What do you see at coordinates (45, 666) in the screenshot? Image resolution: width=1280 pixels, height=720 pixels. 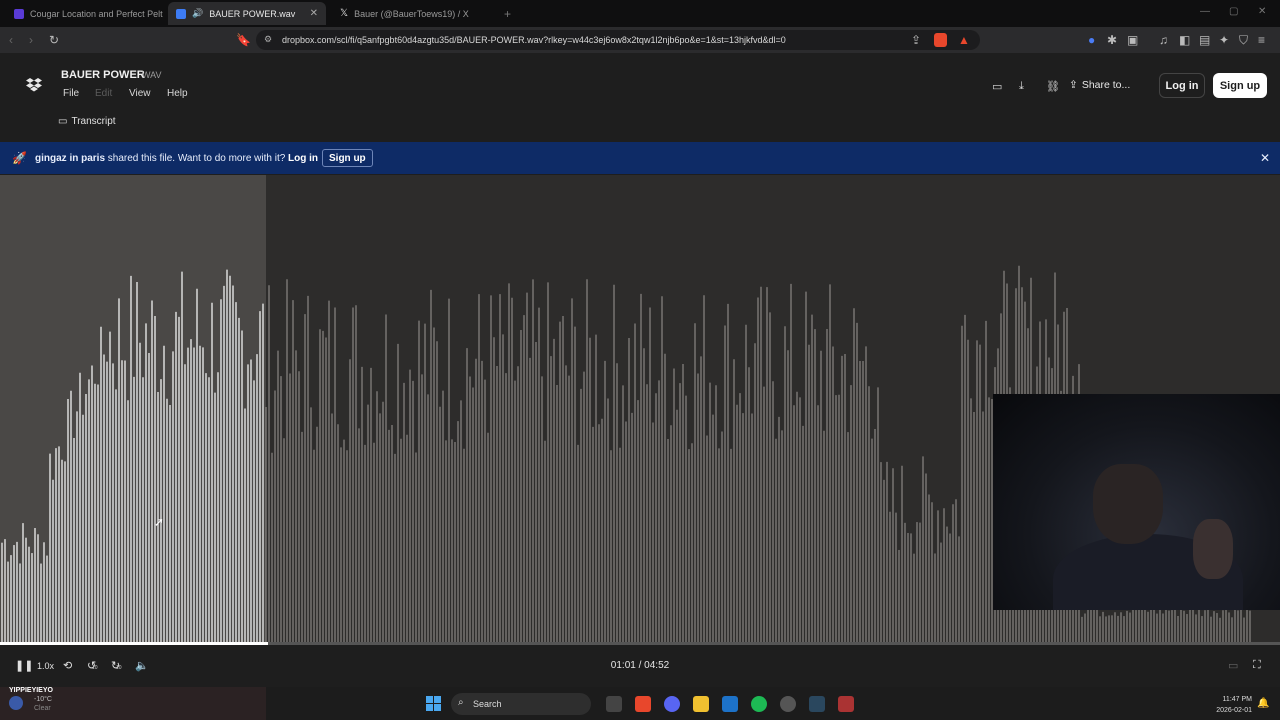 I see `playback-speed-button: 1.0x` at bounding box center [45, 666].